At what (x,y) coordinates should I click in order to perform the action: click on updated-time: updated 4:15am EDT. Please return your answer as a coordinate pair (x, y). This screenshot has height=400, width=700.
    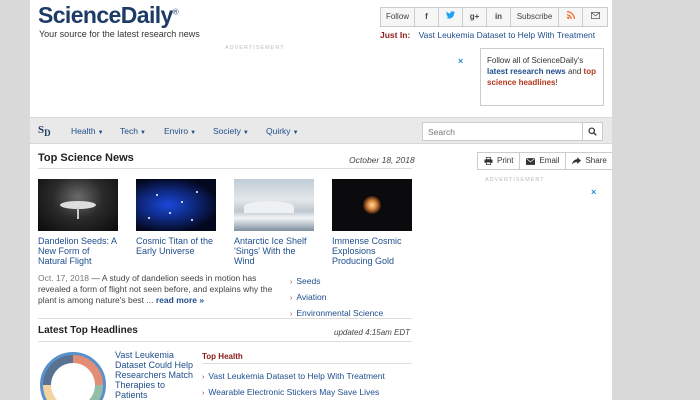
    Looking at the image, I should click on (372, 332).